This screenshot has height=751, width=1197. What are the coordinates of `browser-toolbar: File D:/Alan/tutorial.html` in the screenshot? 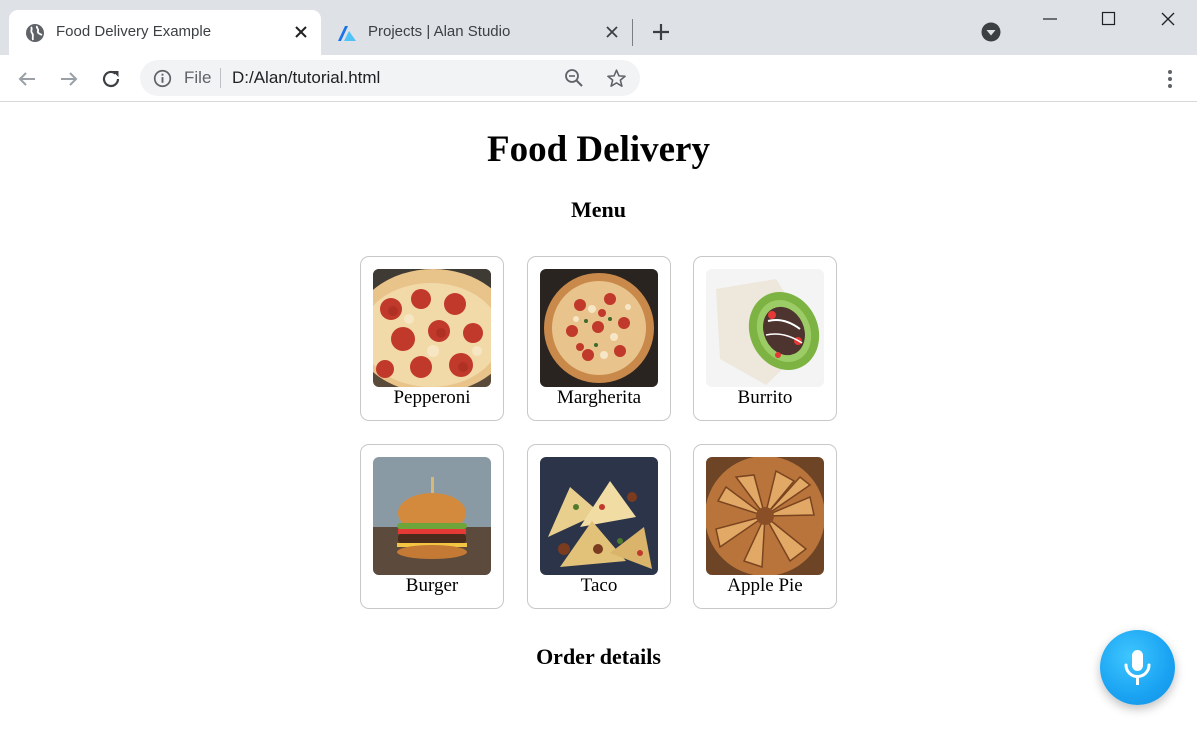 It's located at (598, 78).